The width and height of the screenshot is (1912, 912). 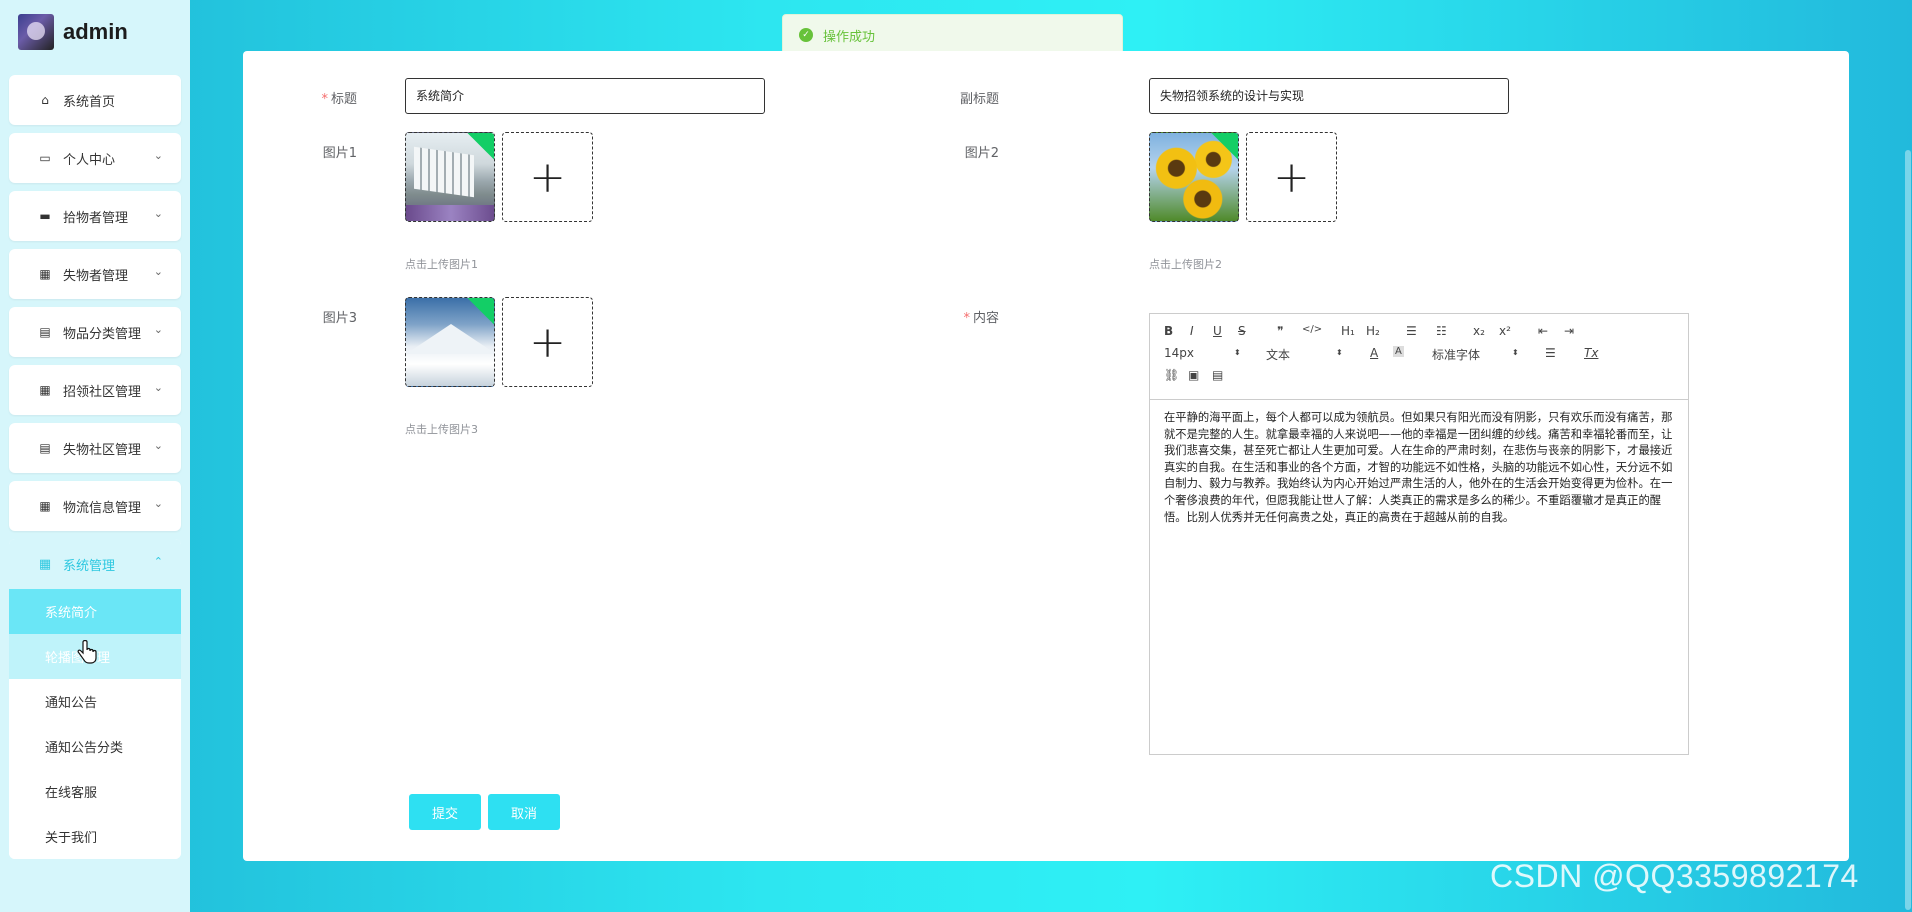 I want to click on image3-upload-button: +, so click(x=547, y=342).